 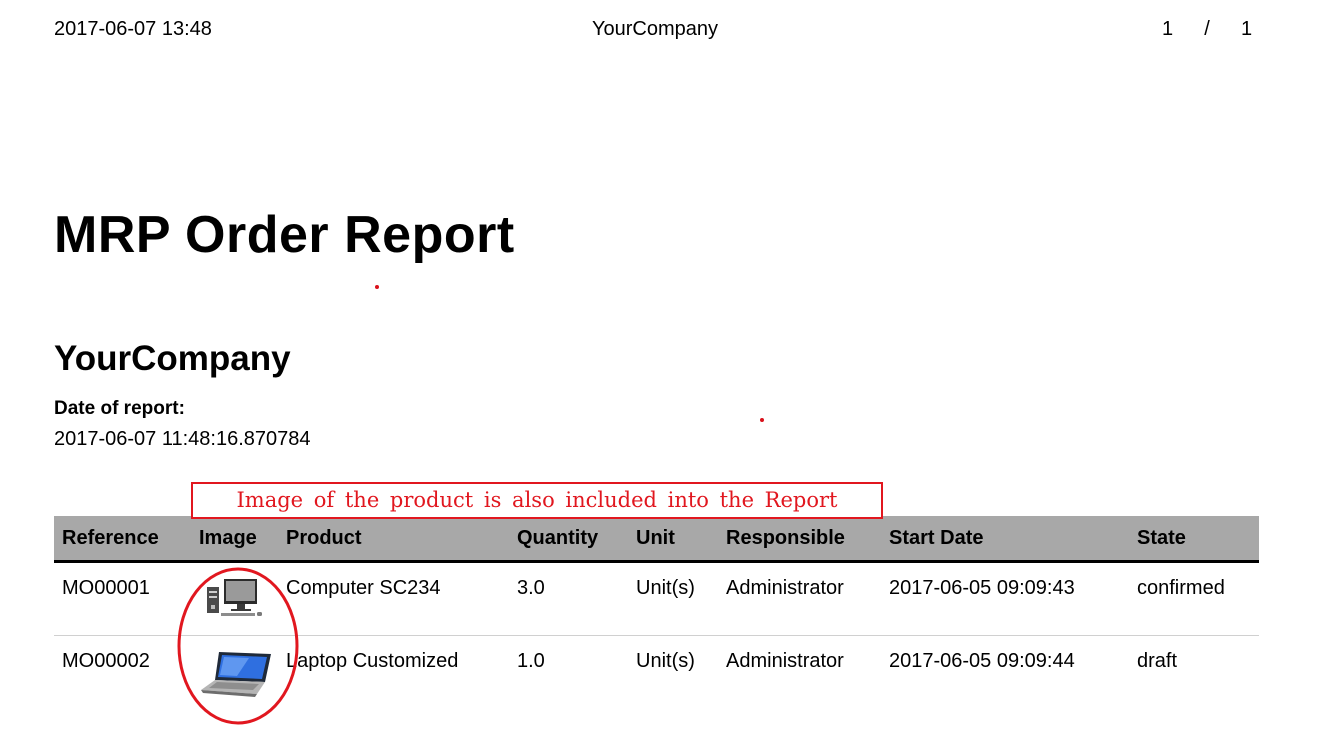 What do you see at coordinates (284, 235) in the screenshot?
I see `report-title: MRP Order Report` at bounding box center [284, 235].